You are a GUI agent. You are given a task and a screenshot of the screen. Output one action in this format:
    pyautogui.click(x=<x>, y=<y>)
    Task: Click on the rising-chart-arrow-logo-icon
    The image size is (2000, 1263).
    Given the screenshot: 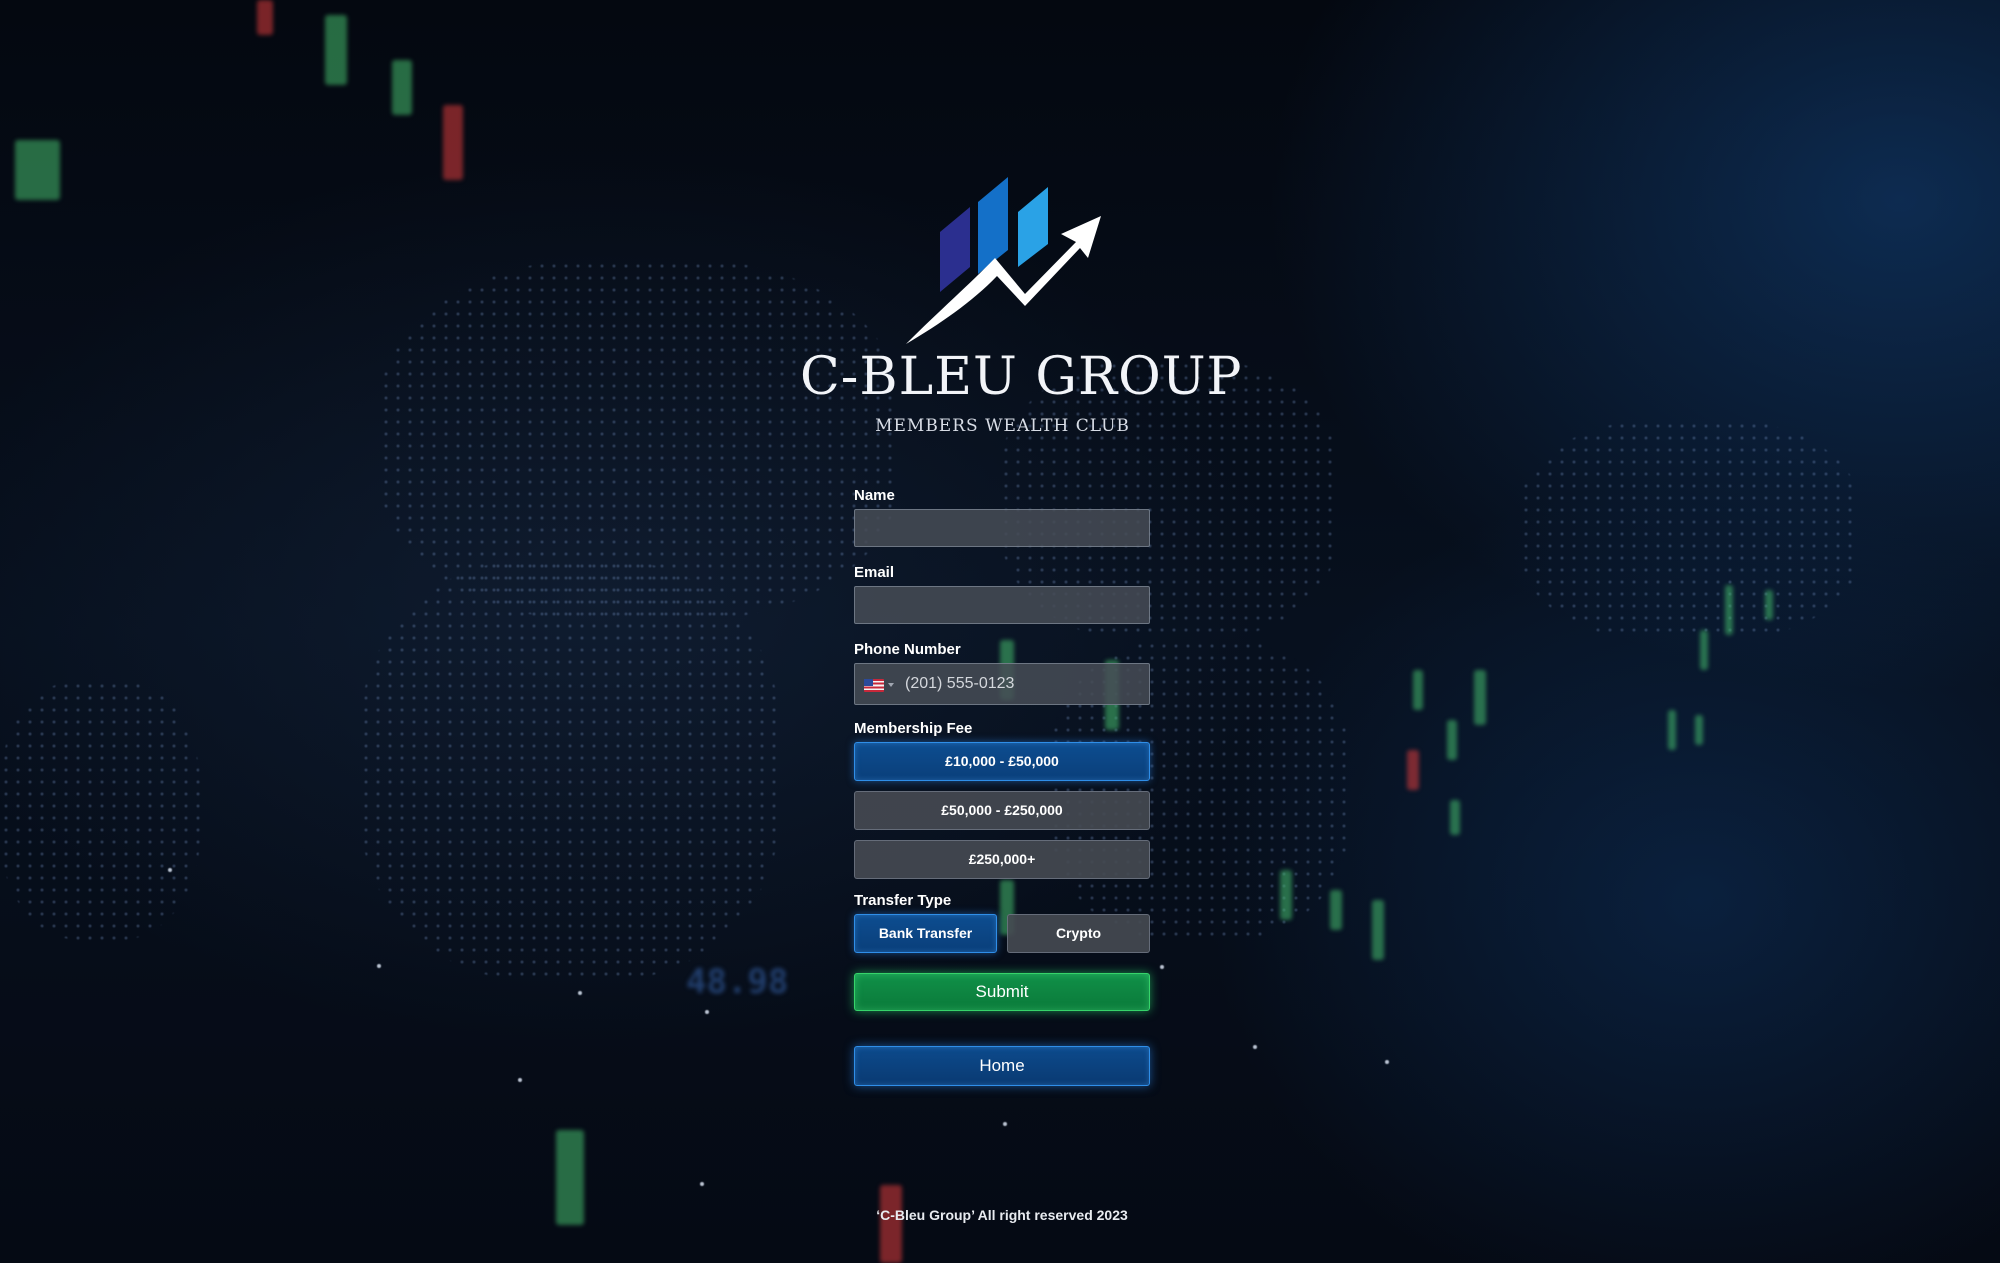 What is the action you would take?
    pyautogui.click(x=1003, y=260)
    